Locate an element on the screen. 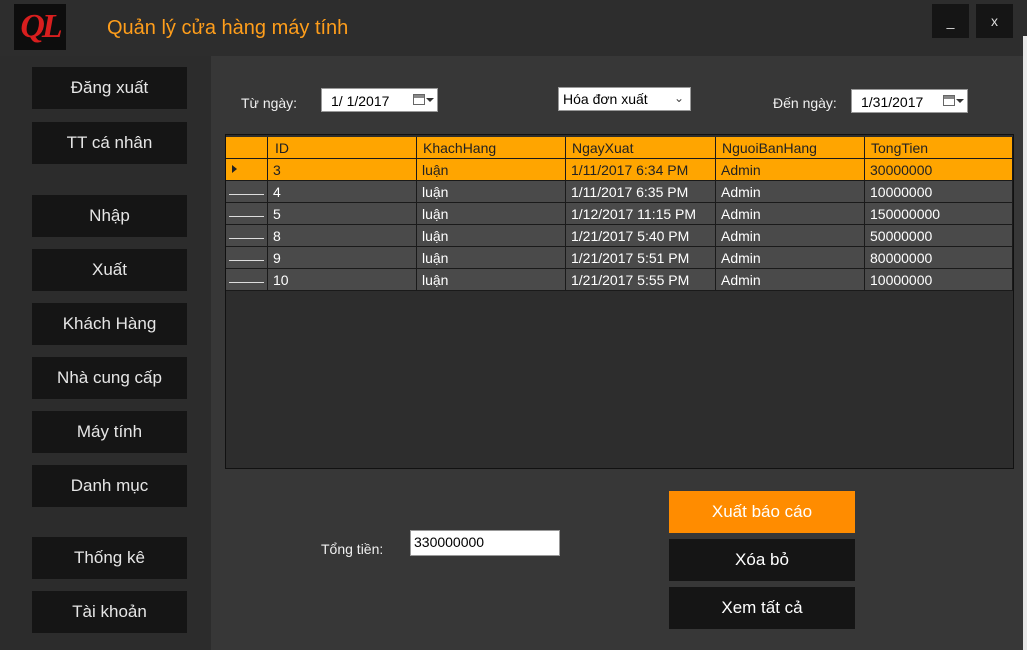 This screenshot has width=1027, height=650. accounts-button: Tài khoản is located at coordinates (109, 612).